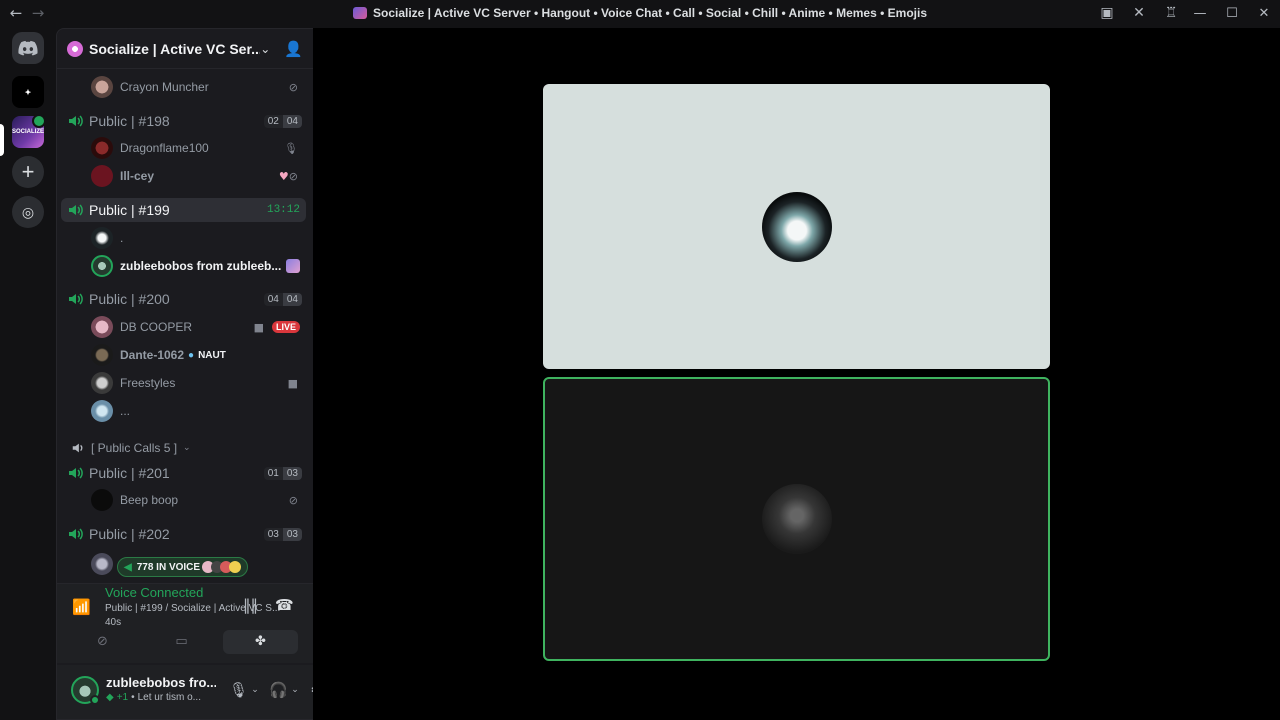  I want to click on server-socialize-label: SOCIALIZE, so click(28, 132).